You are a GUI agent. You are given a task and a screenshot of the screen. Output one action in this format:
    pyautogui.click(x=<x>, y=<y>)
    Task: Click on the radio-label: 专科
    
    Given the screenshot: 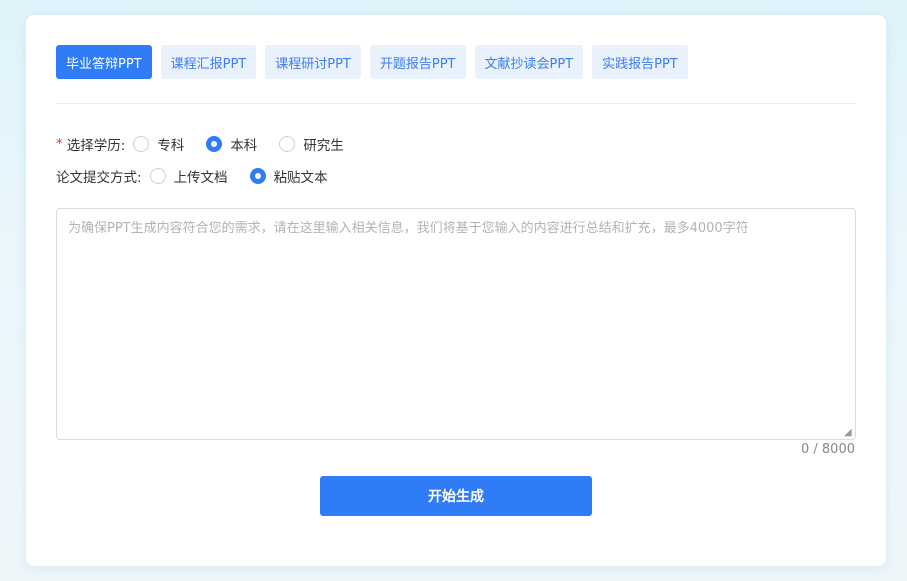 What is the action you would take?
    pyautogui.click(x=171, y=146)
    